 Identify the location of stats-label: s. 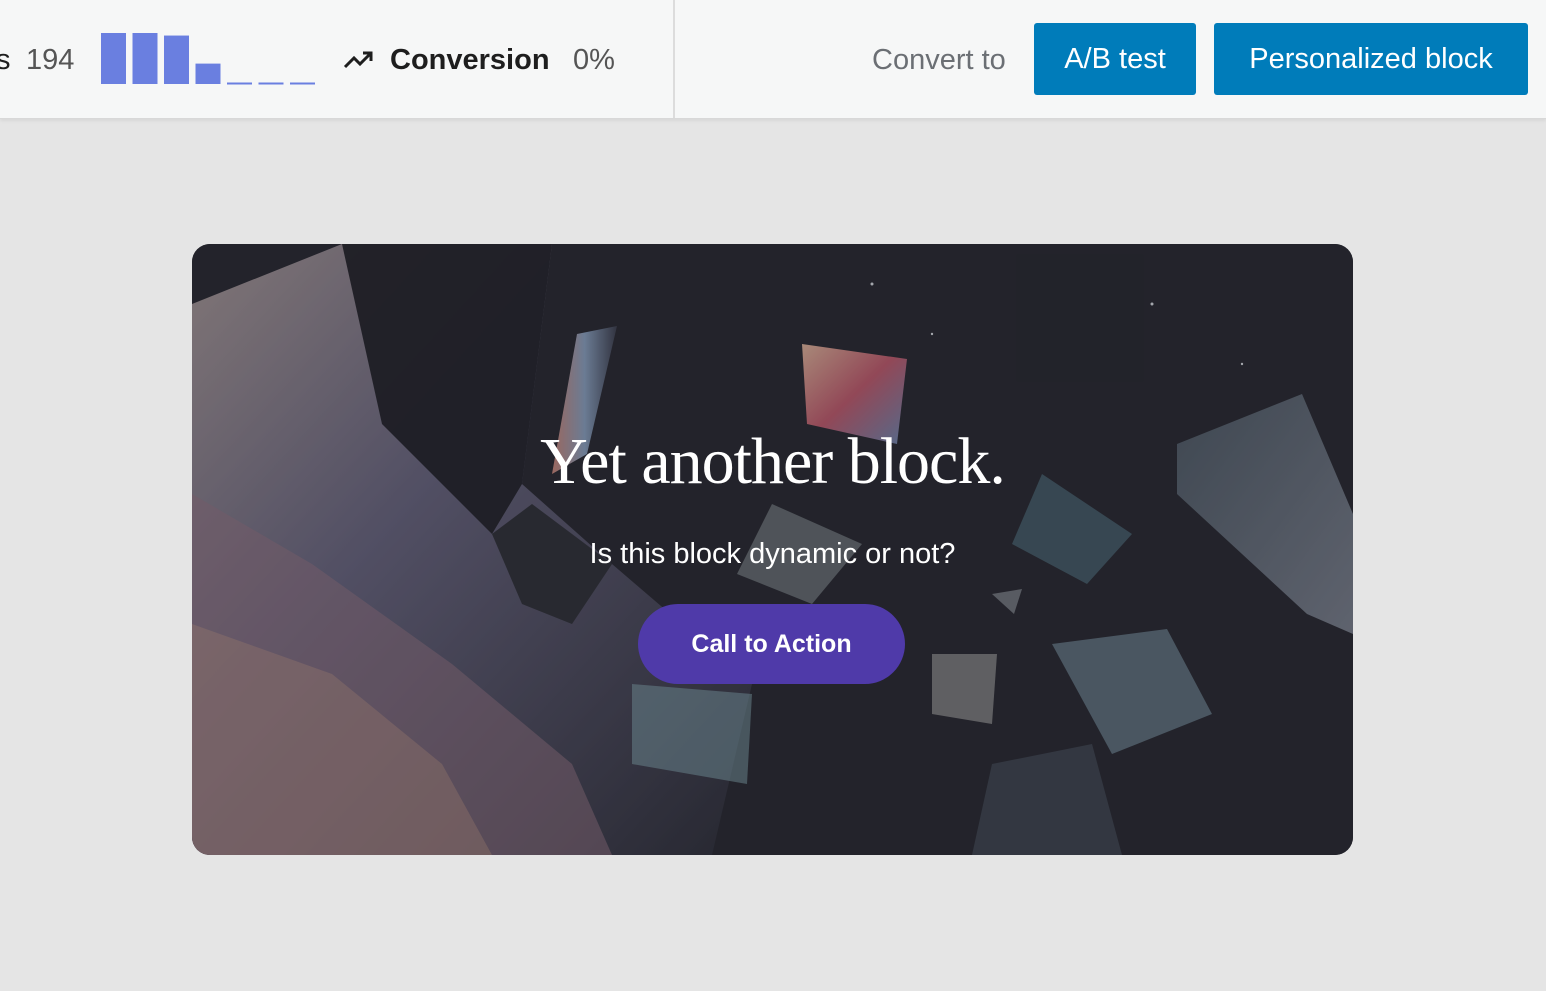
(5, 60).